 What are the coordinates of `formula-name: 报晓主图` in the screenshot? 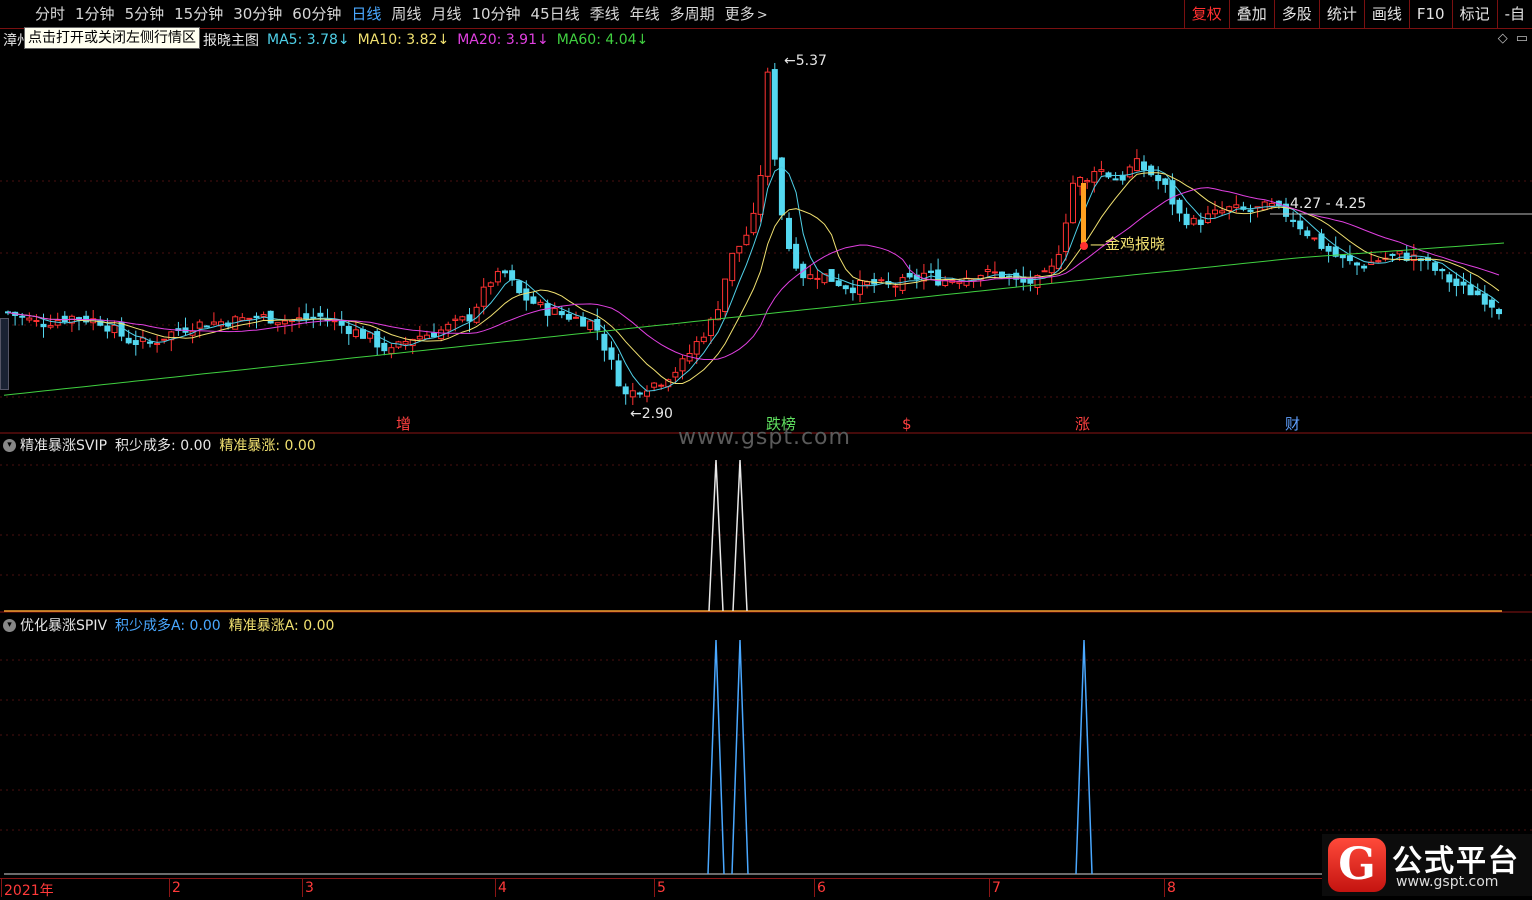 It's located at (231, 40).